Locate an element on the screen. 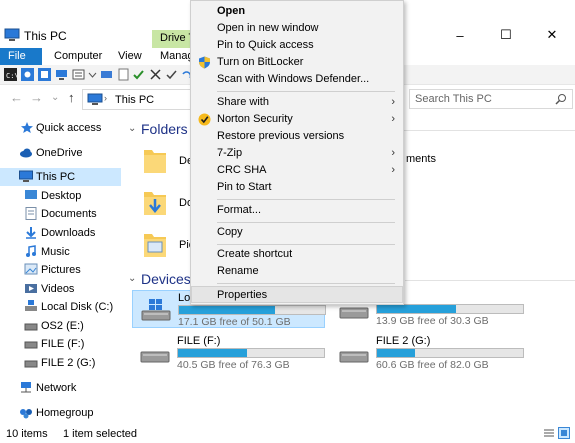 The height and width of the screenshot is (443, 575). back-button: ← is located at coordinates (16, 97).